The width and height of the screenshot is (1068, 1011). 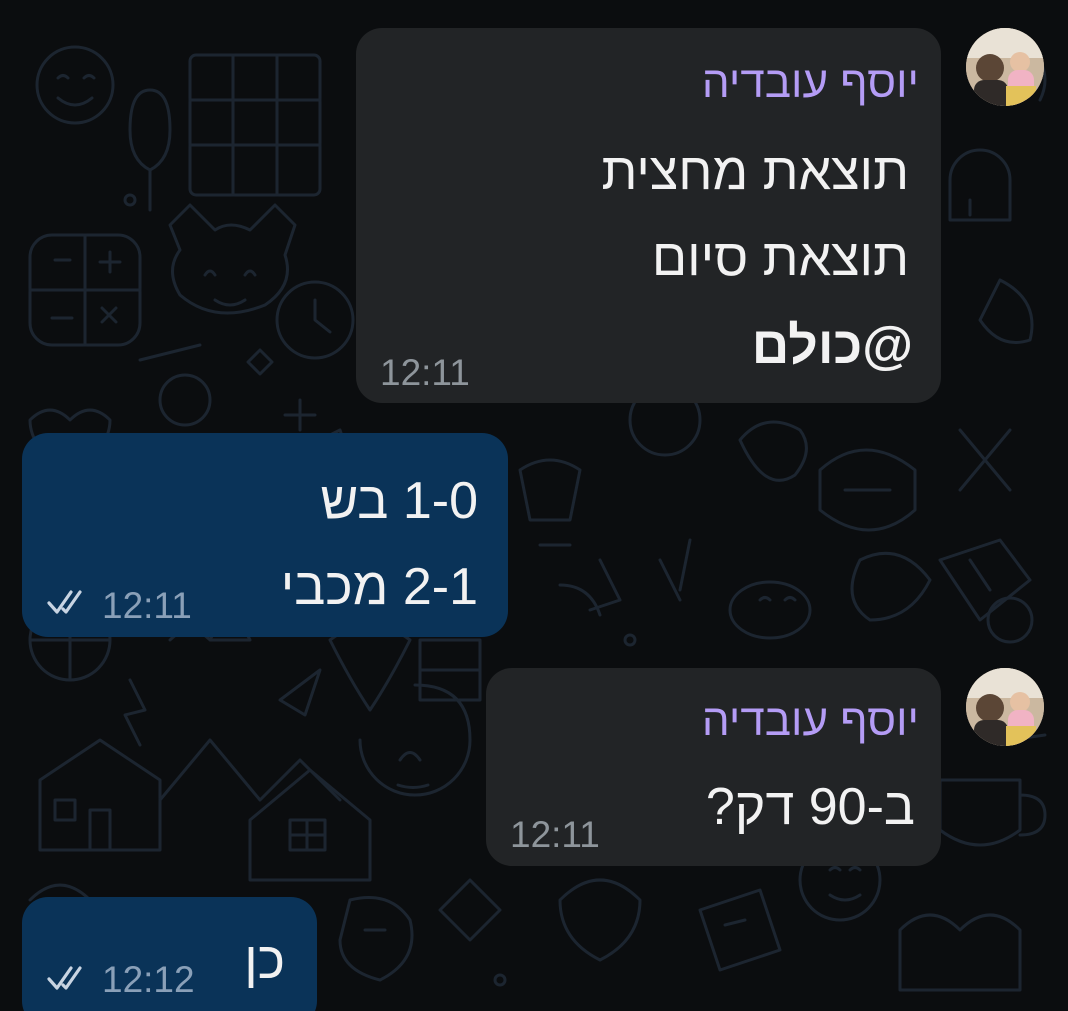 I want to click on message-timestamp: 12:12, so click(x=148, y=979).